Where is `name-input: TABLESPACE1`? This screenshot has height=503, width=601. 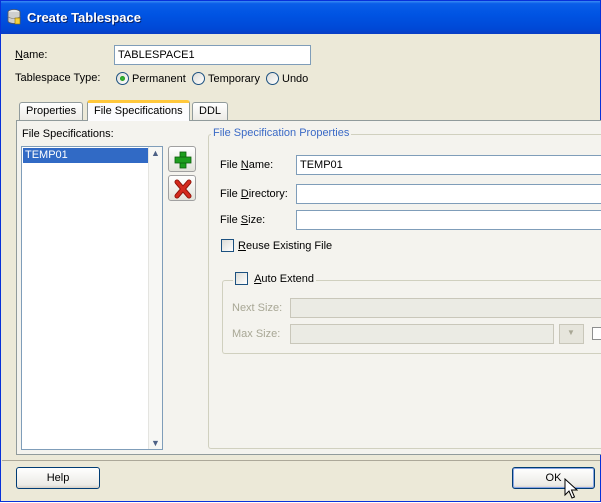
name-input: TABLESPACE1 is located at coordinates (212, 55).